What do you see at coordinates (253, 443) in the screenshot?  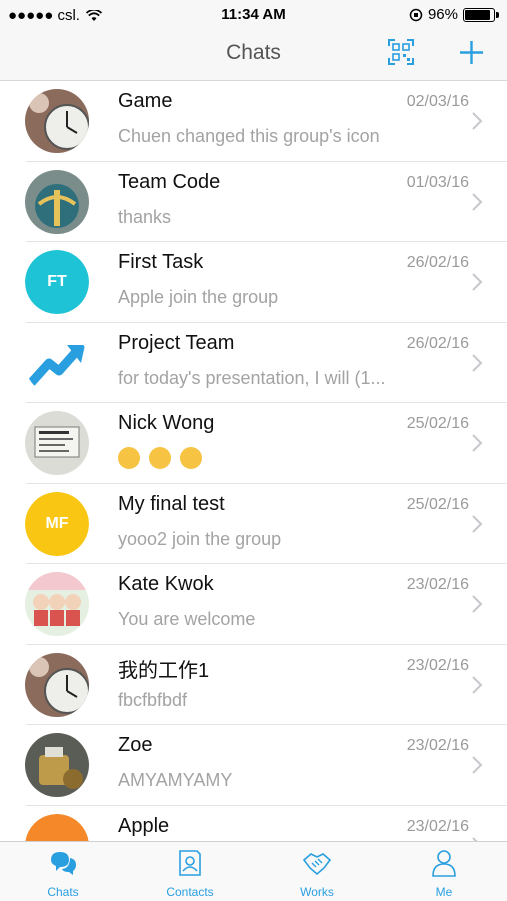 I see `chat-item-nick-wong: Nick Wong 25/02/16` at bounding box center [253, 443].